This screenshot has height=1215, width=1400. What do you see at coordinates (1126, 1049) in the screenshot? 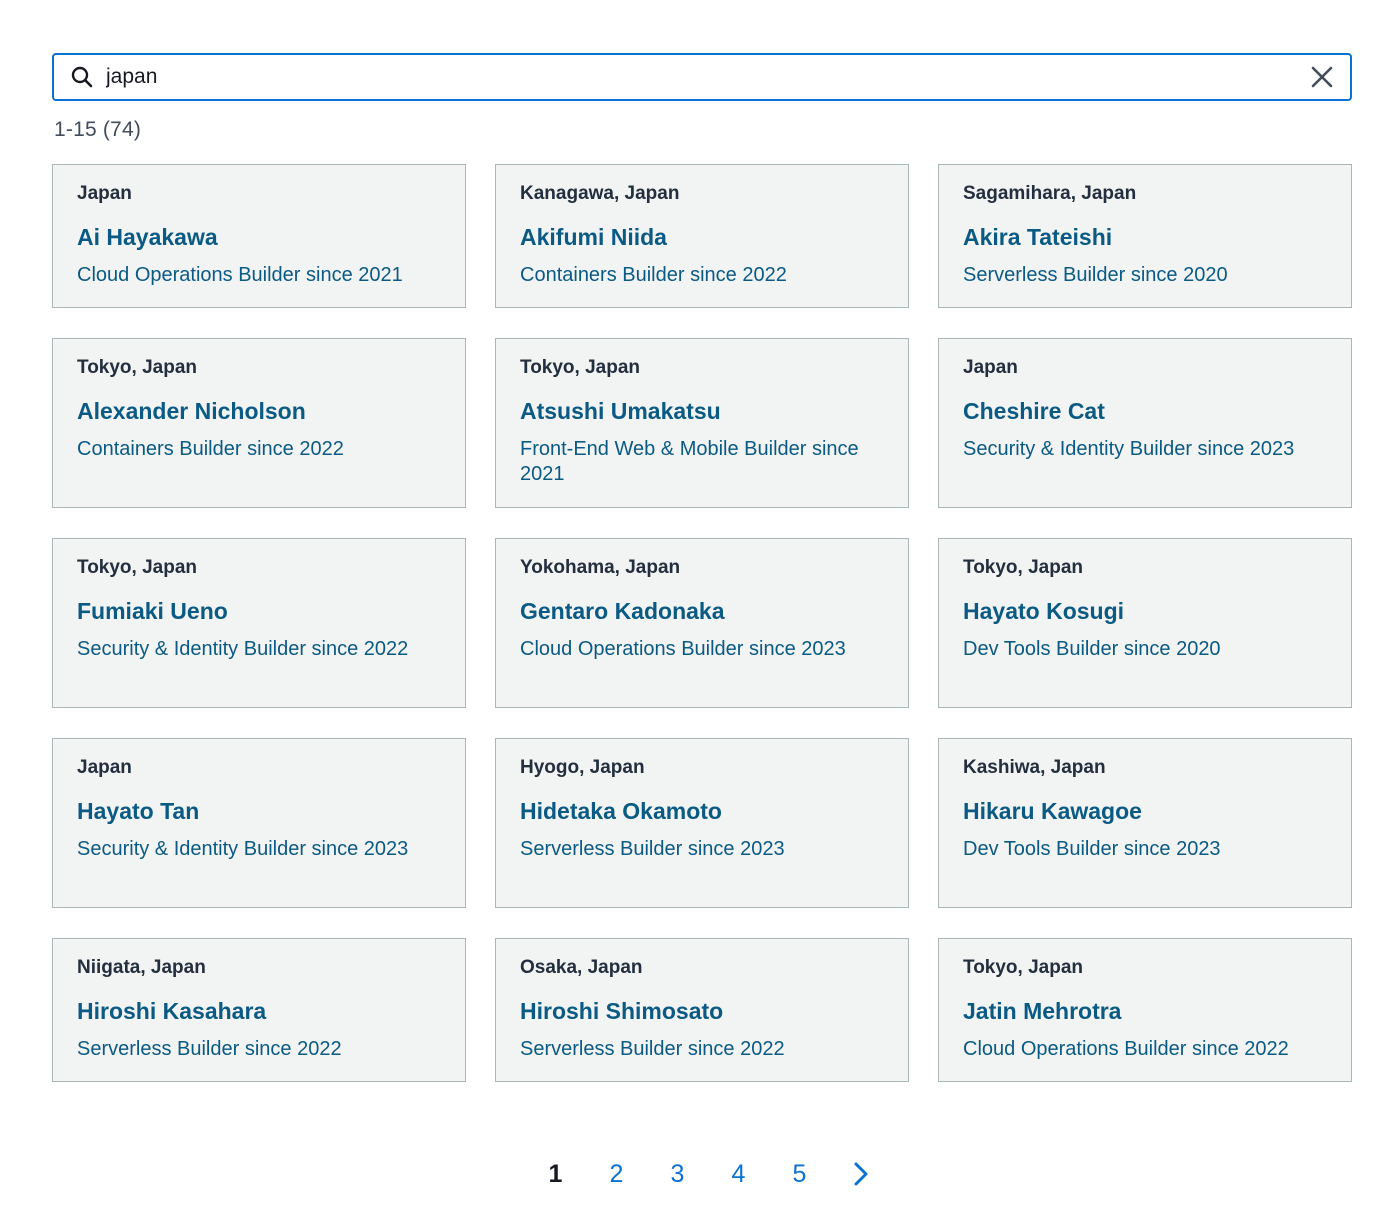
I see `card-role: Cloud Operations Builder since 2022` at bounding box center [1126, 1049].